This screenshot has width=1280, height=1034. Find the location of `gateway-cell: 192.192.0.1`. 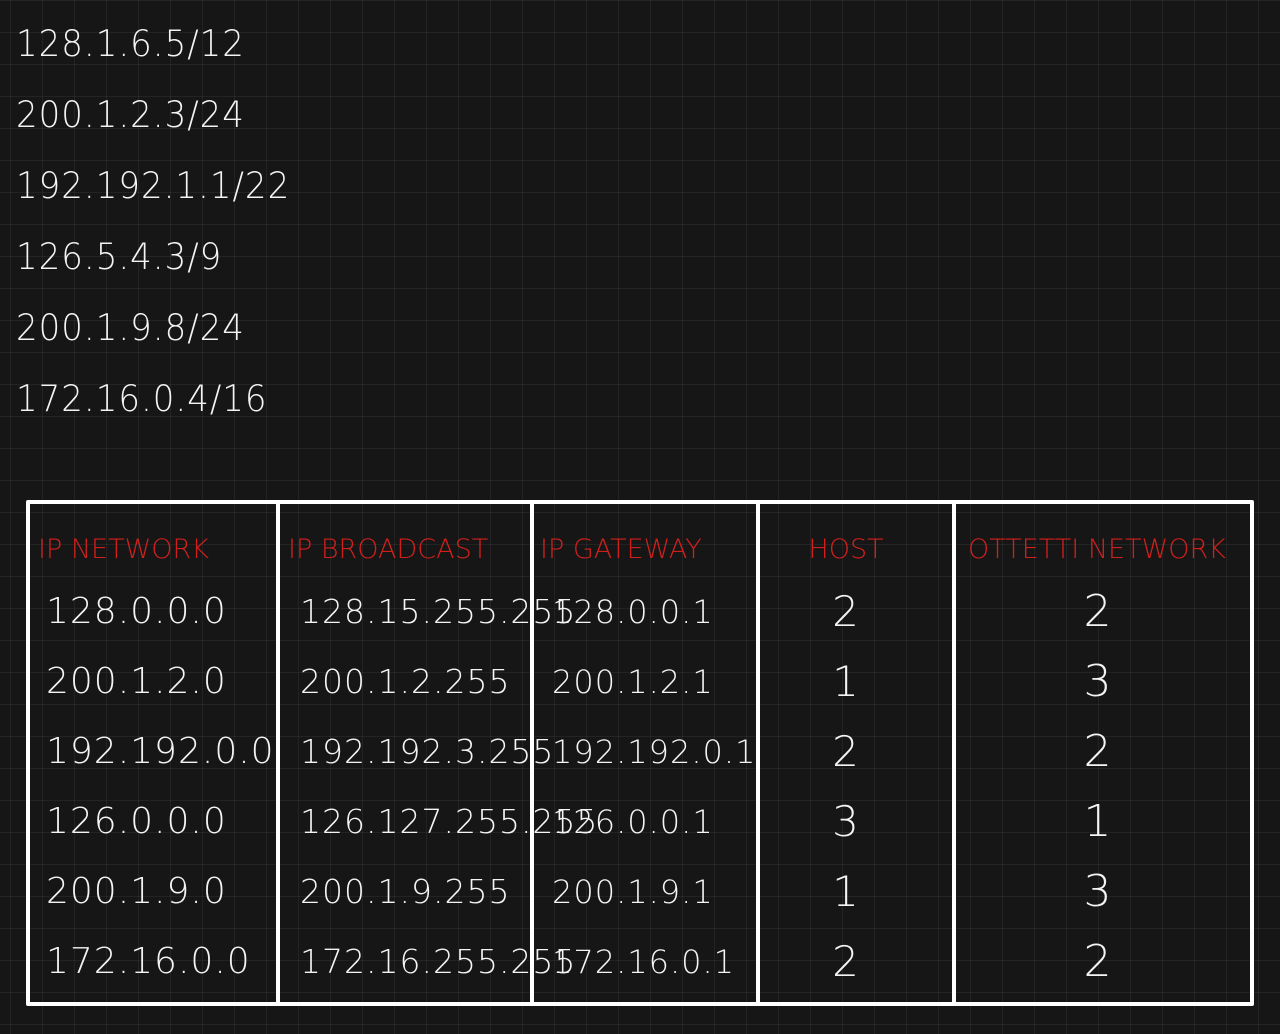

gateway-cell: 192.192.0.1 is located at coordinates (654, 752).